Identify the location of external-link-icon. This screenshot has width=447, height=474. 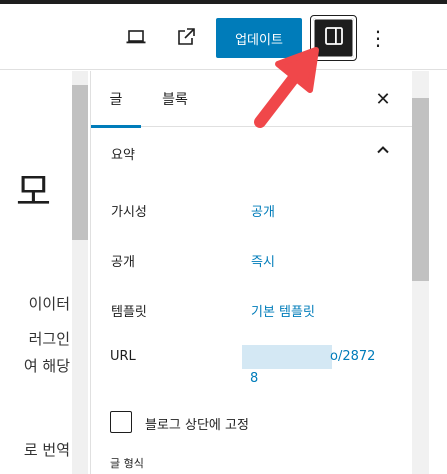
(186, 37).